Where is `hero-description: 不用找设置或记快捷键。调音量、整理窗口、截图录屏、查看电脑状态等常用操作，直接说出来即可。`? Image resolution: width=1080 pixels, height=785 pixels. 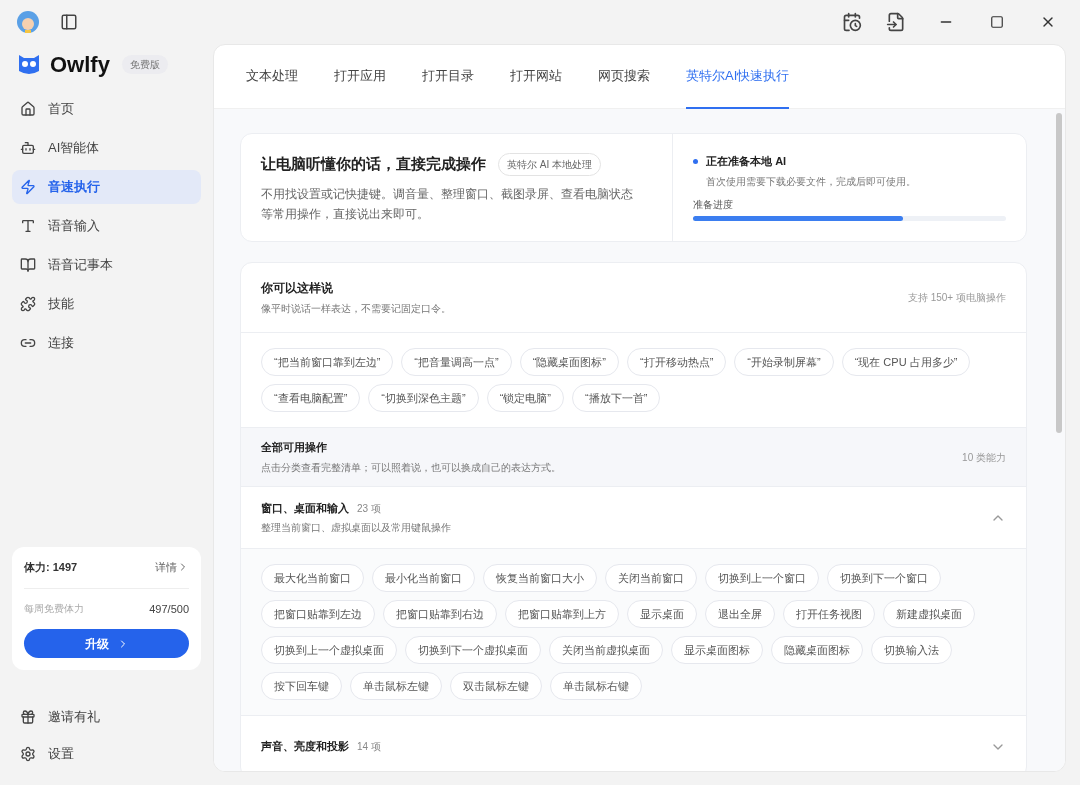
hero-description: 不用找设置或记快捷键。调音量、整理窗口、截图录屏、查看电脑状态等常用操作，直接说出来即可。 is located at coordinates (447, 204).